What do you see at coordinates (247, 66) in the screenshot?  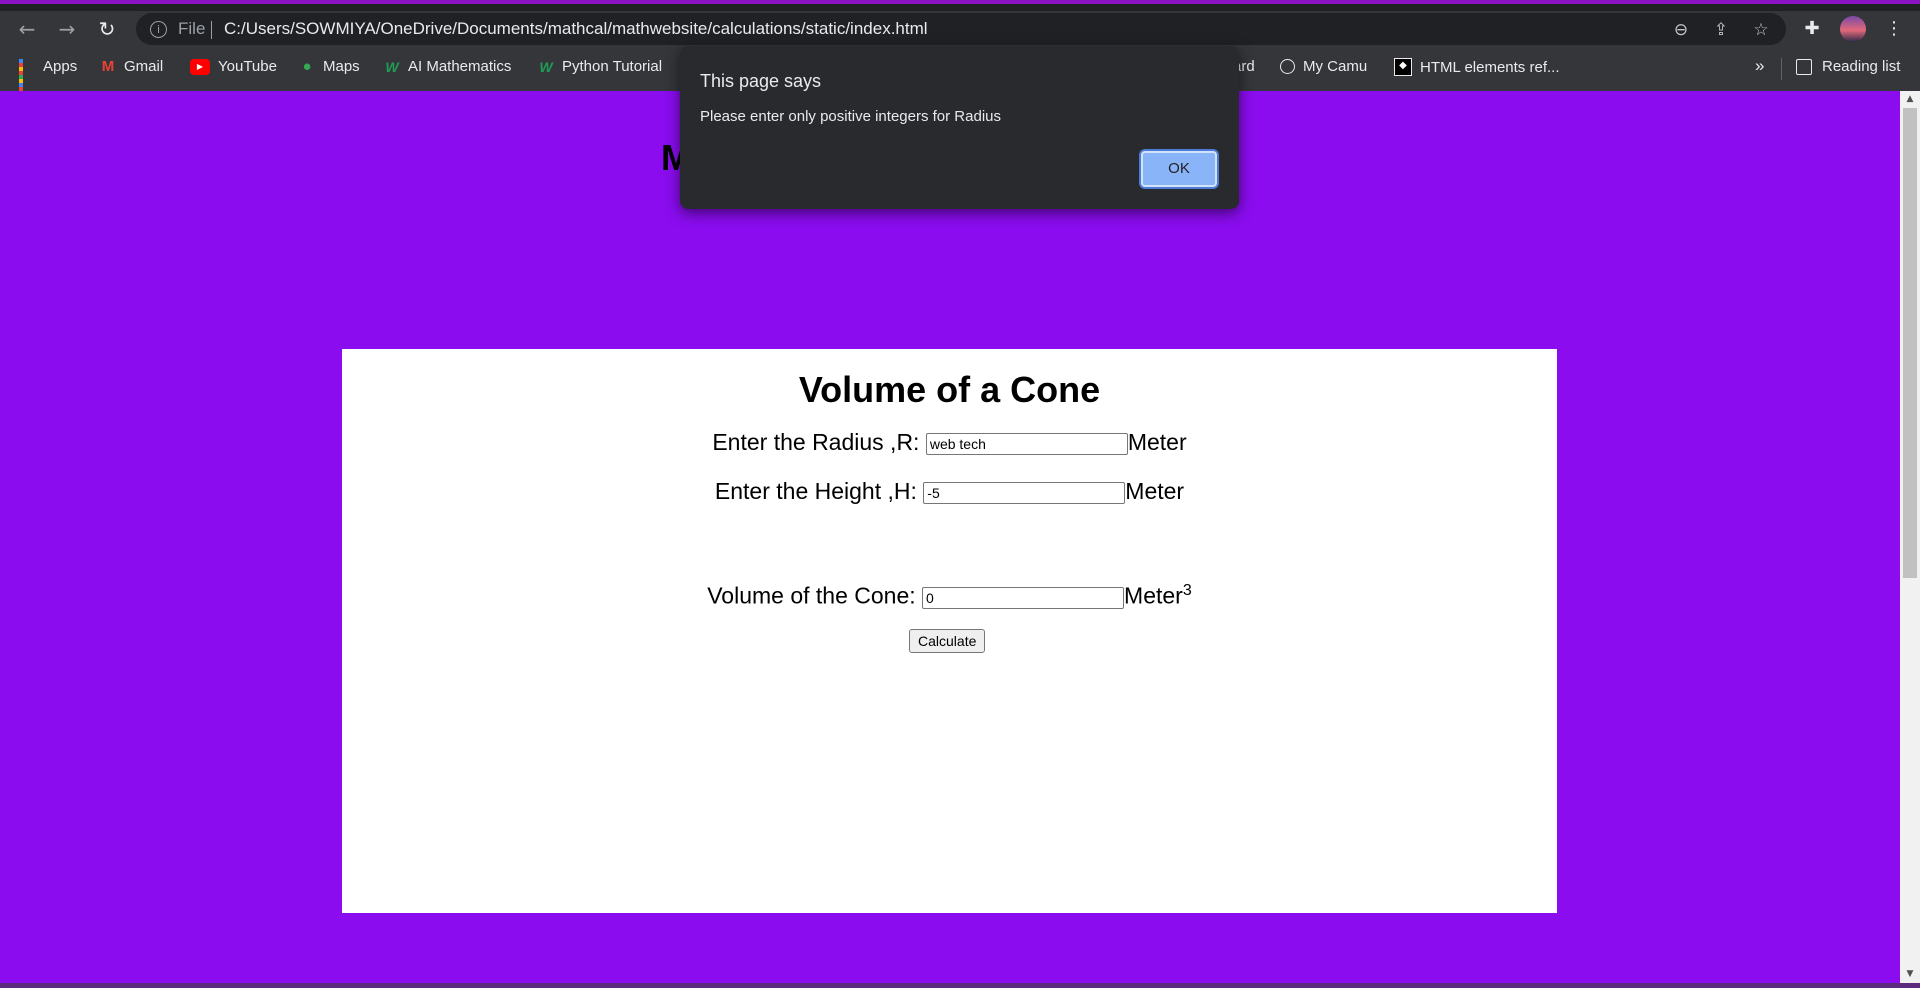 I see `bookmark-label: YouTube` at bounding box center [247, 66].